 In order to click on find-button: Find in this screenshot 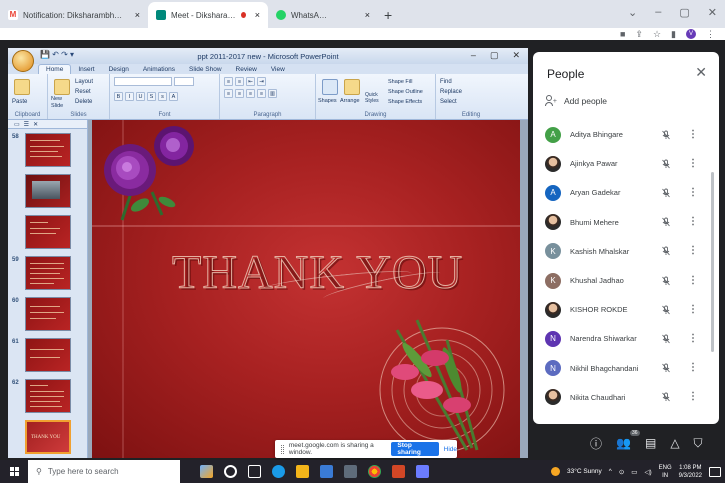, I will do `click(471, 82)`.